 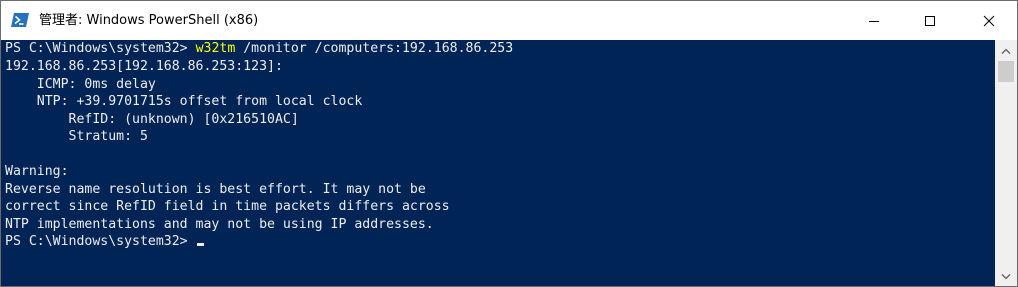 I want to click on scroll-down-button, so click(x=1006, y=276).